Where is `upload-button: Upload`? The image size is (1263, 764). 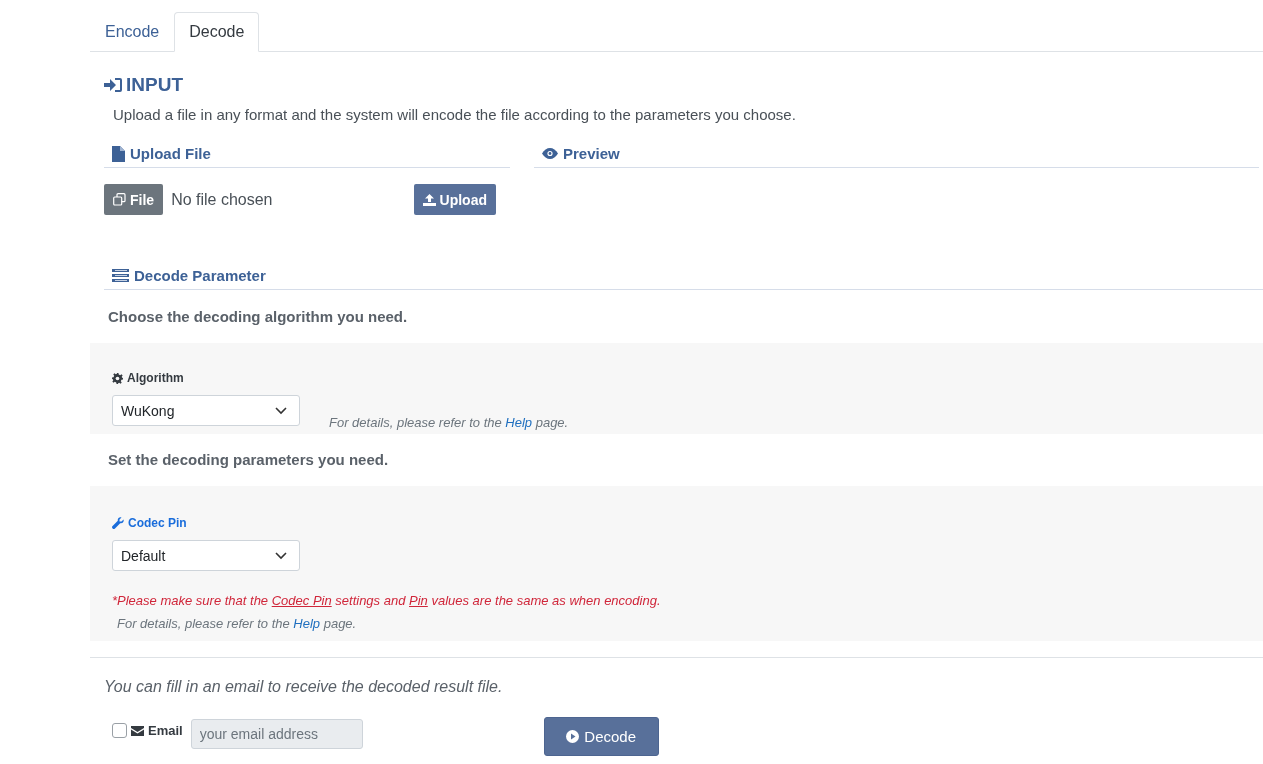
upload-button: Upload is located at coordinates (454, 199).